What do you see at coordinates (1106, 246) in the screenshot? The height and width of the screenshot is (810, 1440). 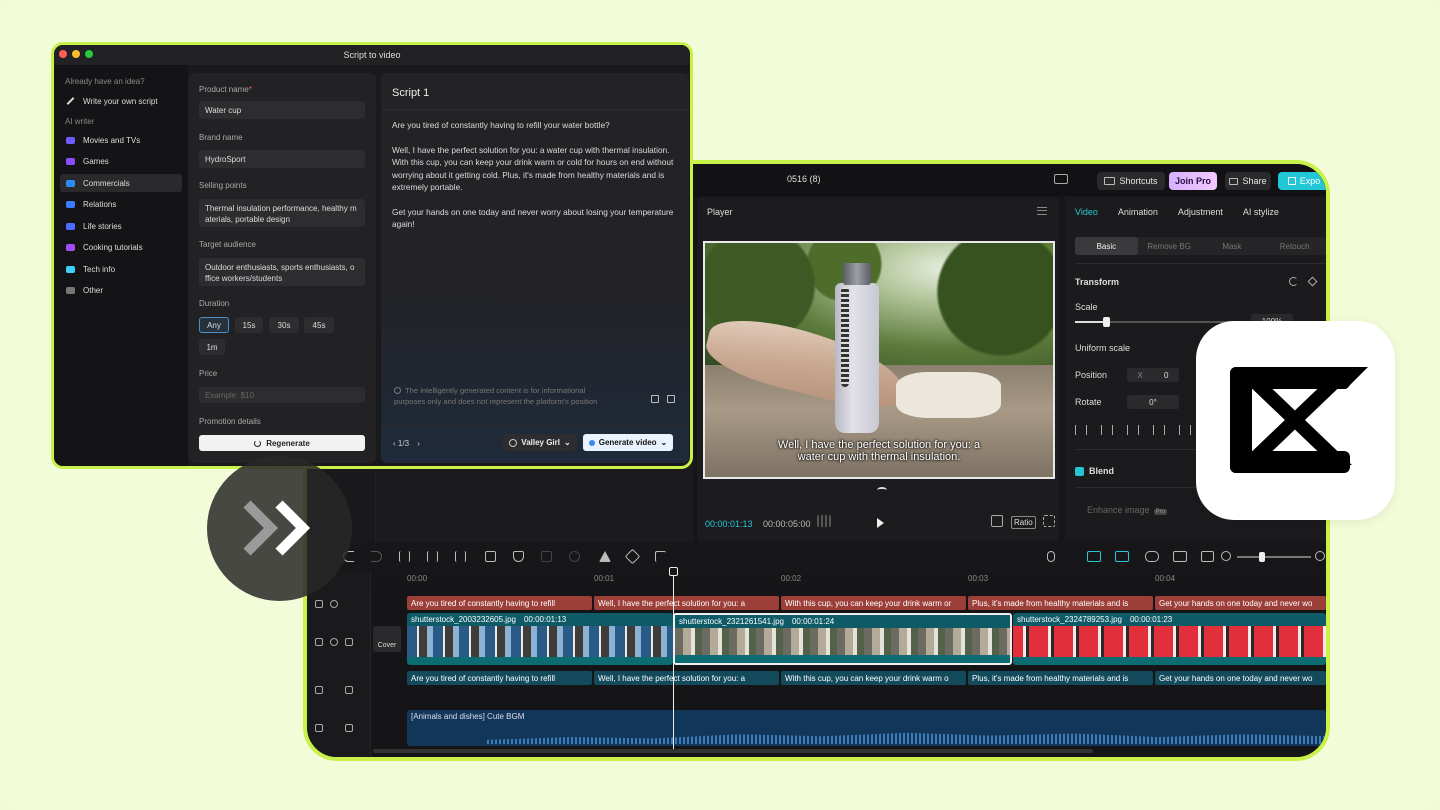 I see `subtab-basic: Basic` at bounding box center [1106, 246].